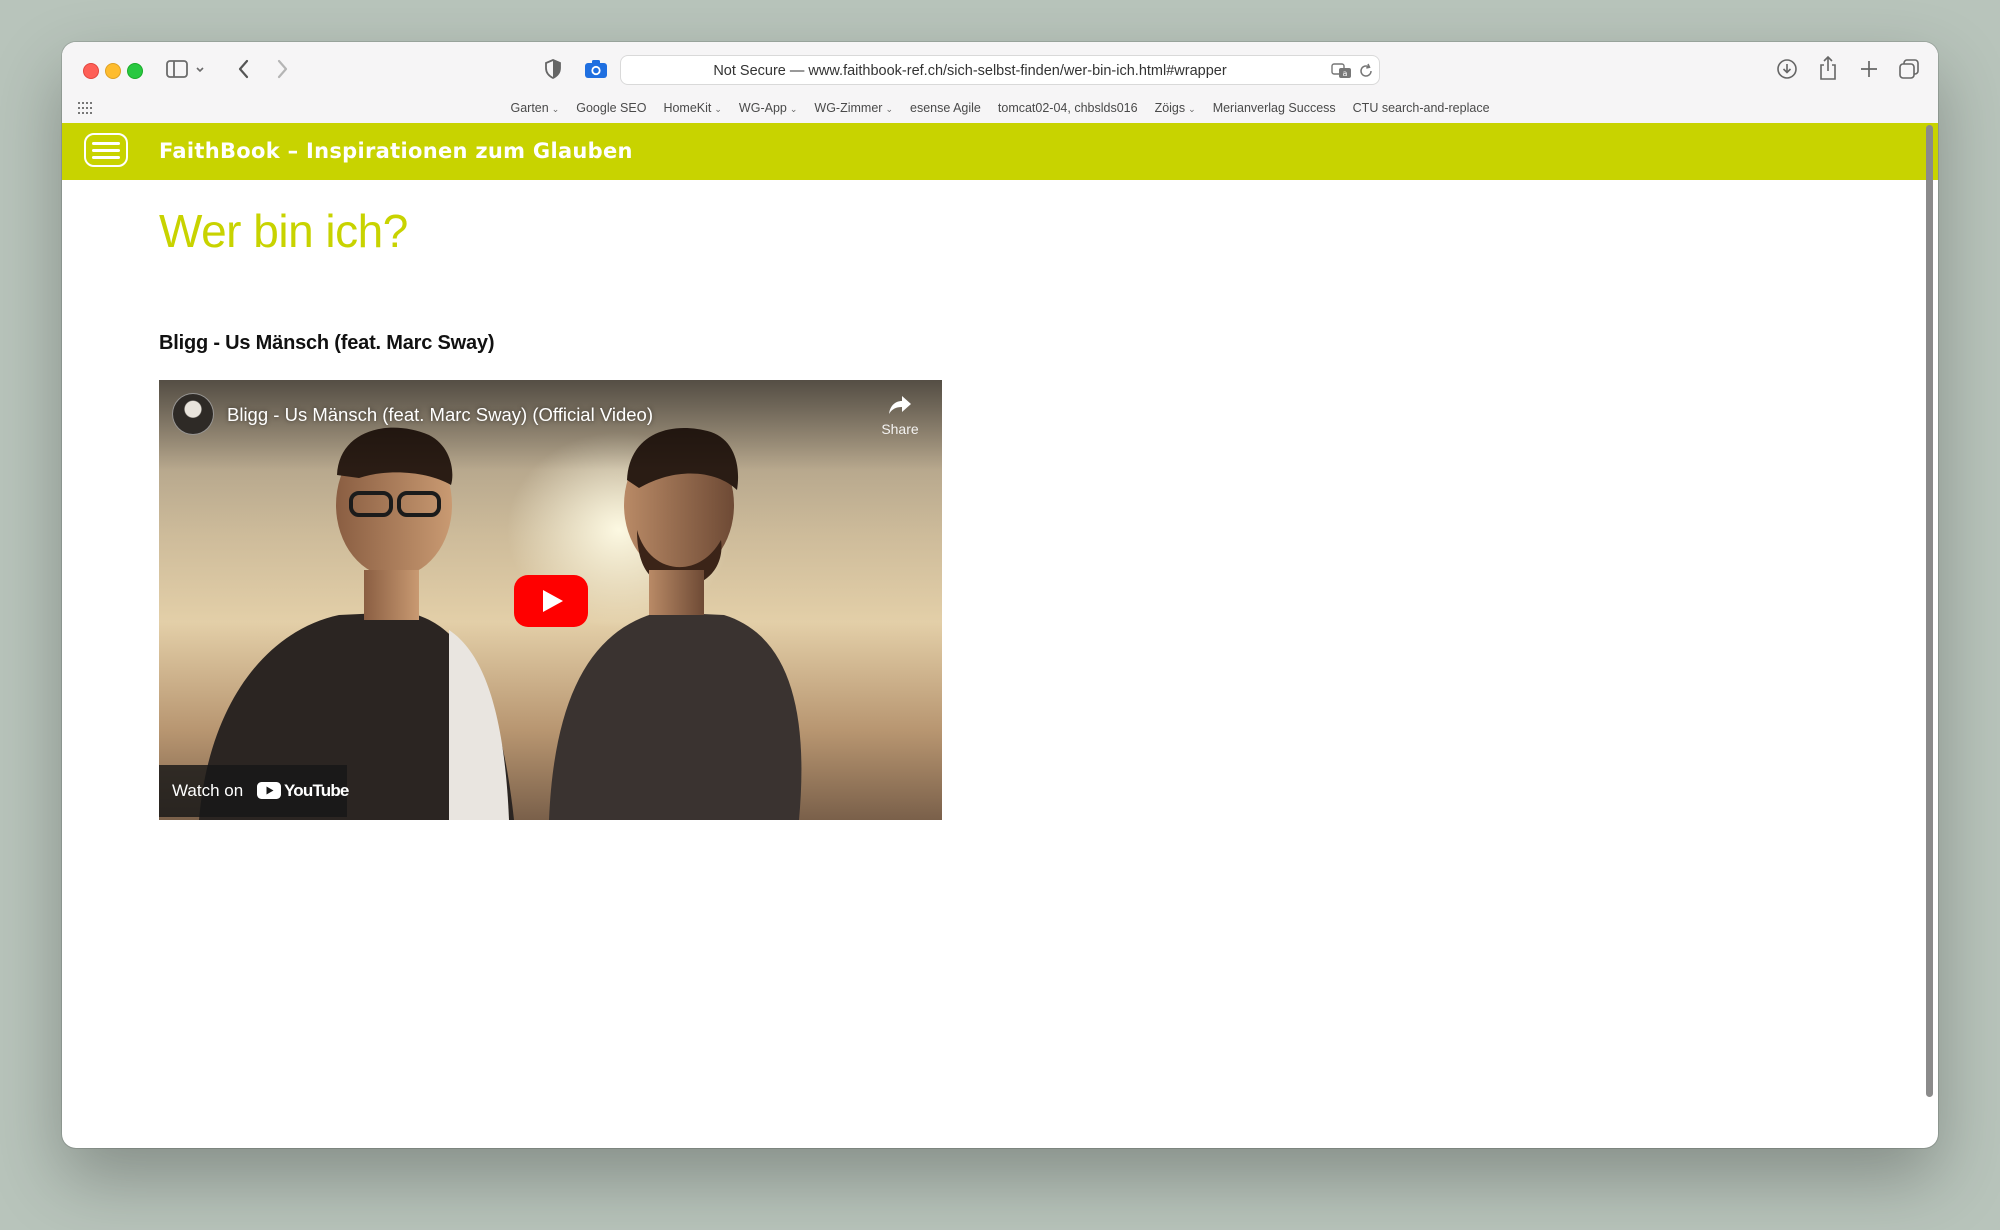 This screenshot has height=1230, width=2000. I want to click on play-button-icon, so click(551, 601).